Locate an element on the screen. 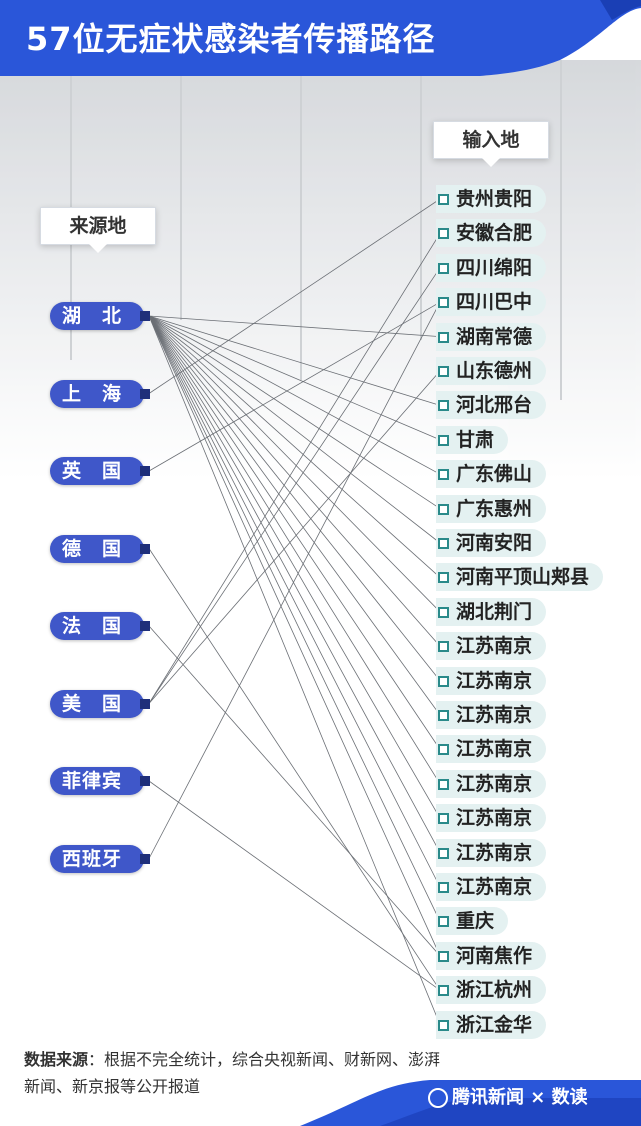 The width and height of the screenshot is (641, 1126). destination-label: 河南安阳 is located at coordinates (494, 543).